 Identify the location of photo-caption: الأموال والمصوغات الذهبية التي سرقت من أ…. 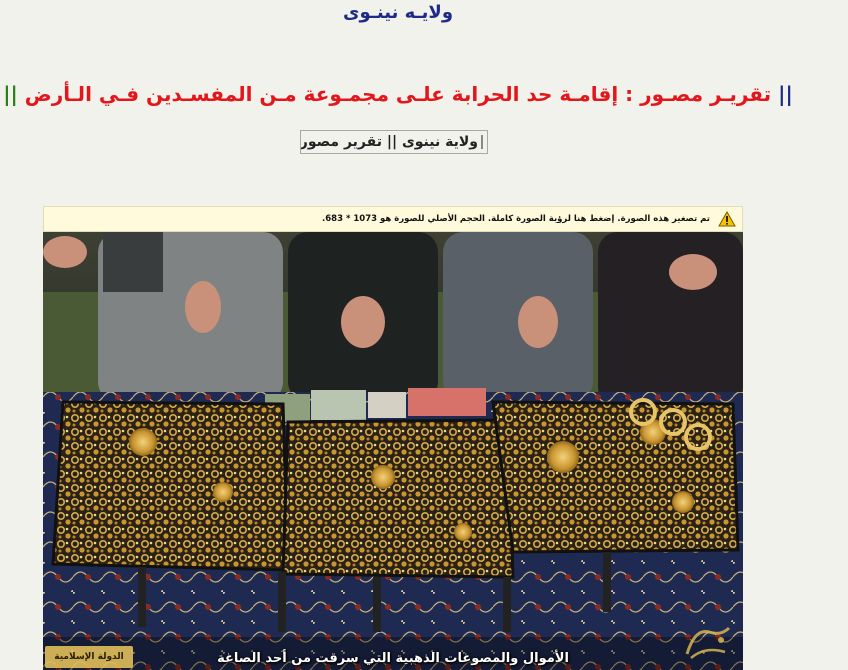
(393, 658).